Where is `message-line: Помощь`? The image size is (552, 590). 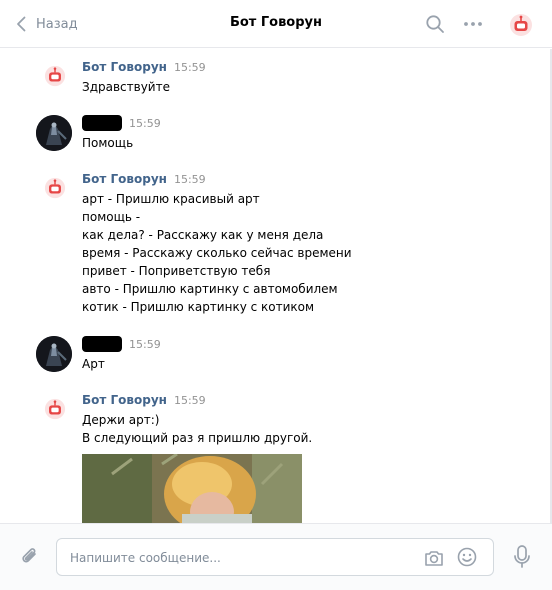 message-line: Помощь is located at coordinates (108, 143).